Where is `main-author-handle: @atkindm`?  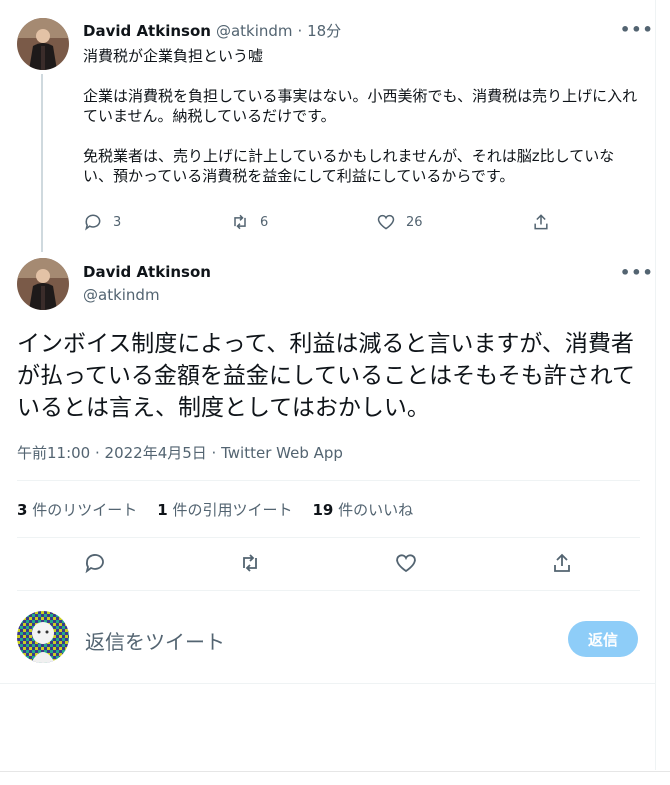 main-author-handle: @atkindm is located at coordinates (121, 295).